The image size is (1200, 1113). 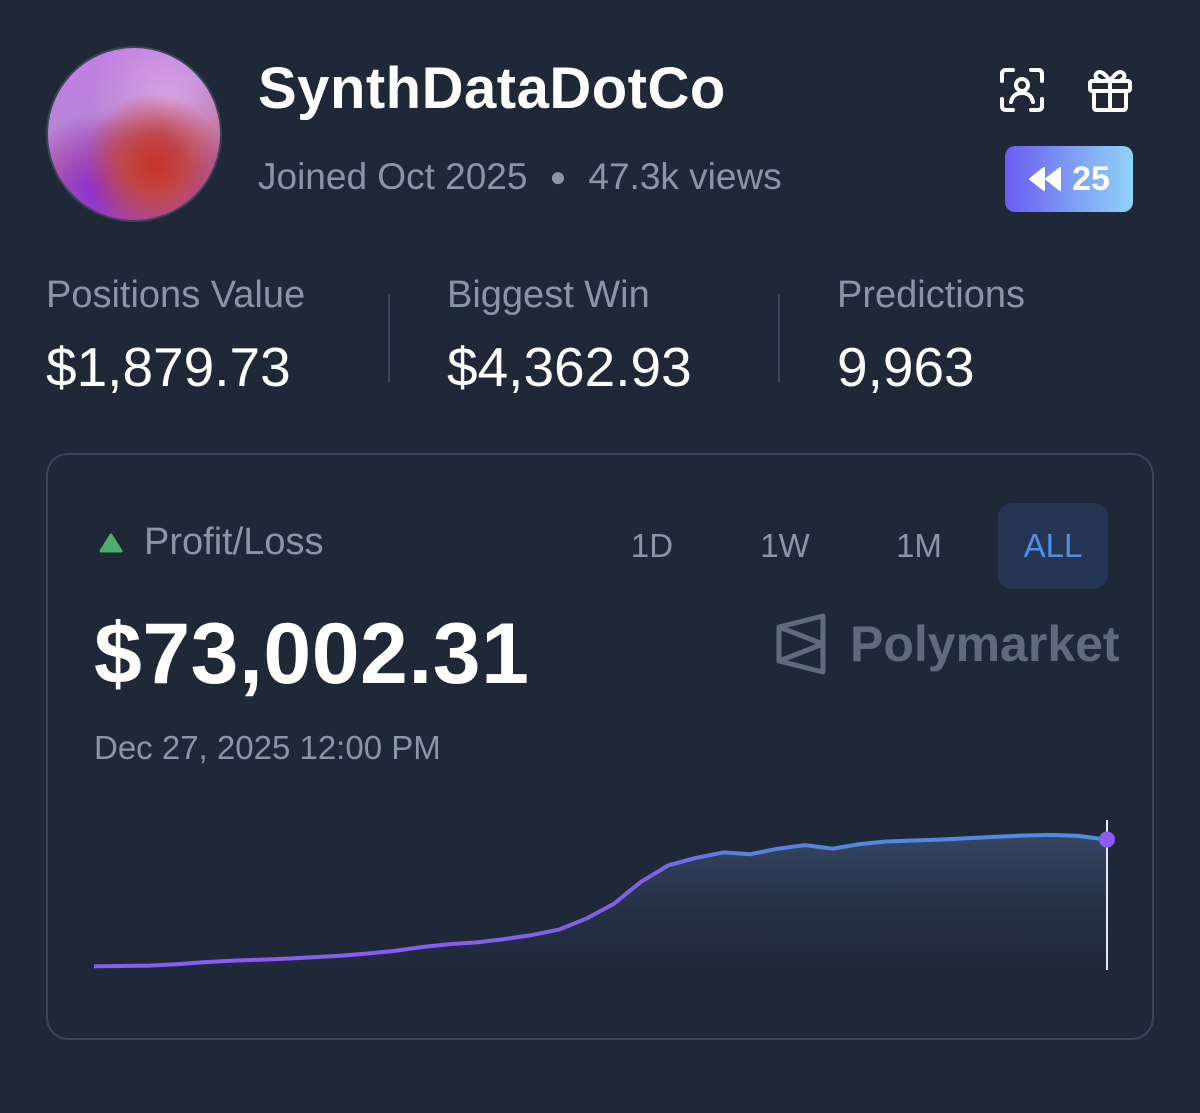 I want to click on gift-icon, so click(x=1110, y=90).